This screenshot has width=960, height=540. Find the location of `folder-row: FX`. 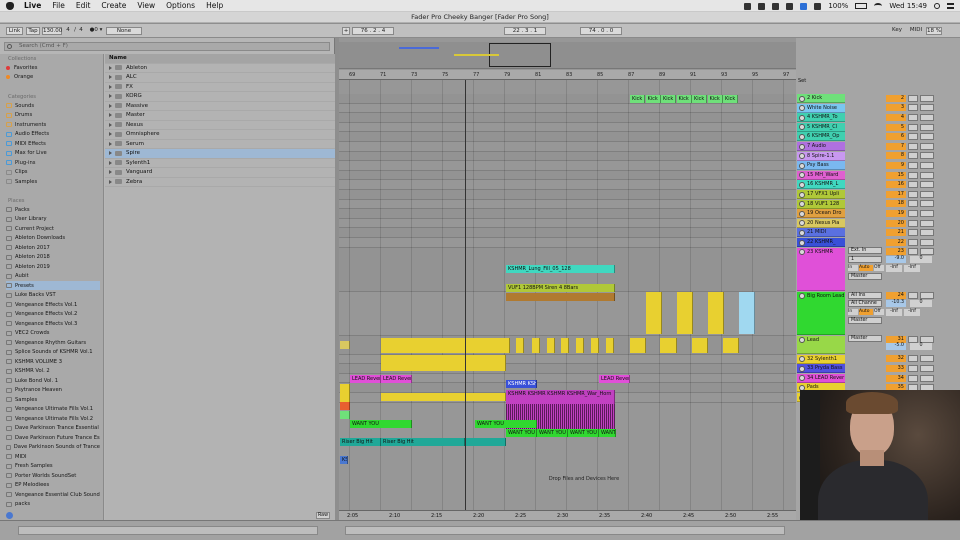

folder-row: FX is located at coordinates (220, 87).